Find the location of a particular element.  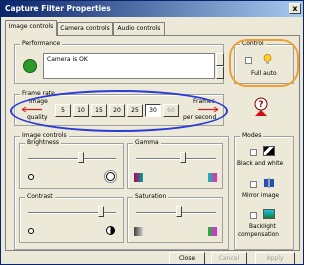

gamma-label: Gamma is located at coordinates (147, 143).